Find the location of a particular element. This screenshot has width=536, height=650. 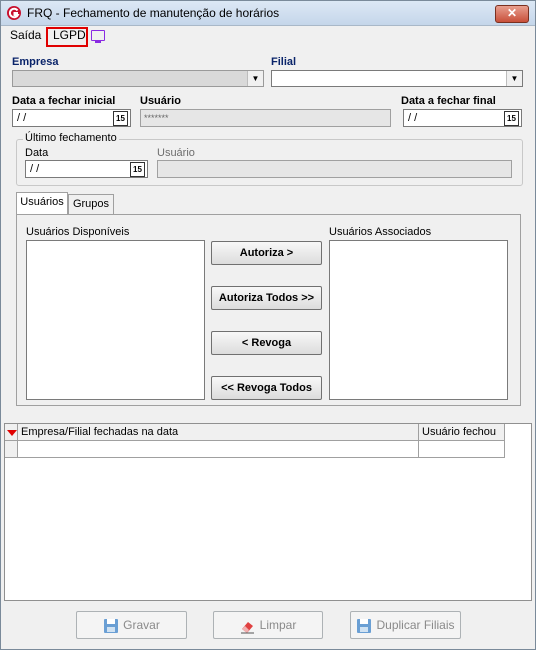

duplicar-filiais-button: Duplicar Filiais is located at coordinates (405, 625).